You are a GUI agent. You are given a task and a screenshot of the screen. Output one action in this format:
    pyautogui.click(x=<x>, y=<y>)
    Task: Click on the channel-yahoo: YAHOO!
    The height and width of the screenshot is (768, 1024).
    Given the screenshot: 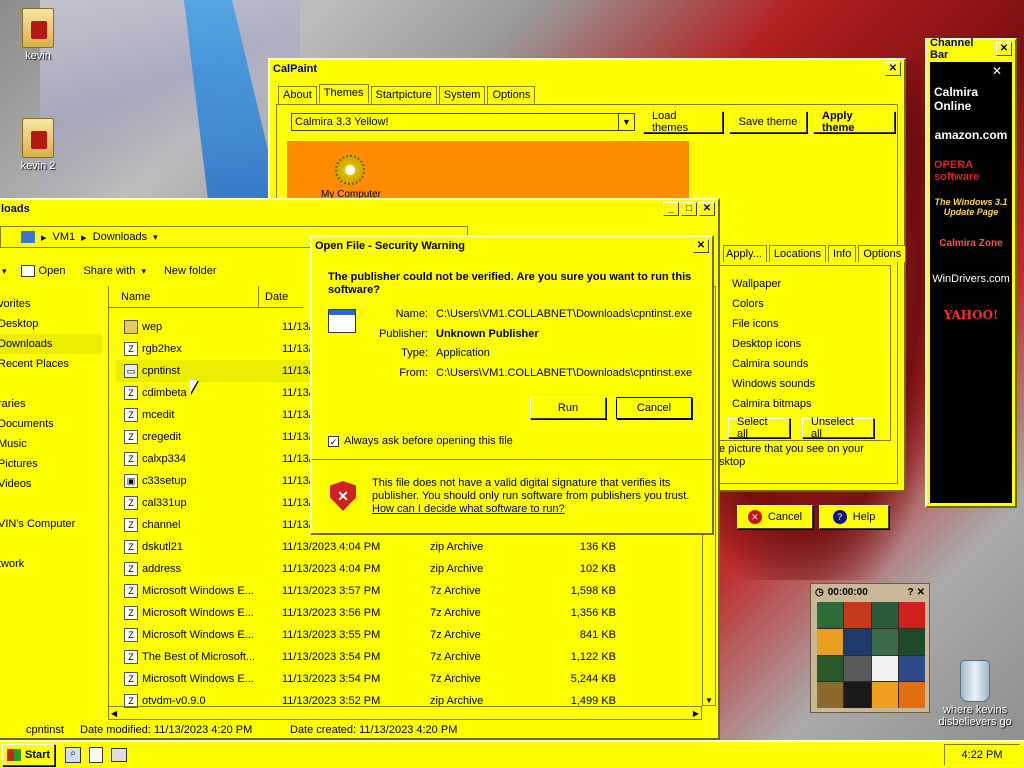 What is the action you would take?
    pyautogui.click(x=971, y=315)
    